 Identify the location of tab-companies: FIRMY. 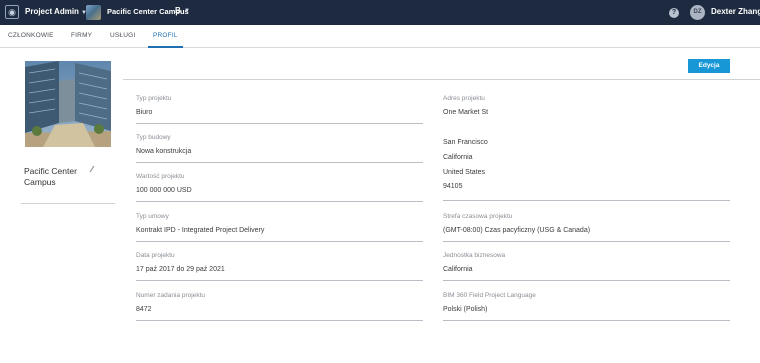
(81, 35).